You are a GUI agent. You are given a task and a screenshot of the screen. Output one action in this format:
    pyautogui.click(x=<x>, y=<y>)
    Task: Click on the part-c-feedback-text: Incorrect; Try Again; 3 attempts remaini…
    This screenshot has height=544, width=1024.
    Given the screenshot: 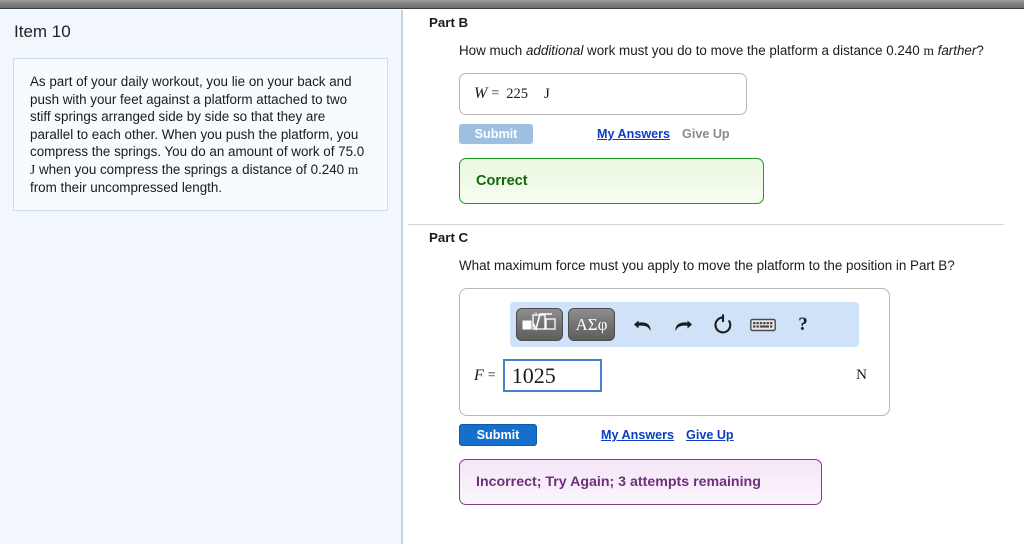 What is the action you would take?
    pyautogui.click(x=618, y=482)
    